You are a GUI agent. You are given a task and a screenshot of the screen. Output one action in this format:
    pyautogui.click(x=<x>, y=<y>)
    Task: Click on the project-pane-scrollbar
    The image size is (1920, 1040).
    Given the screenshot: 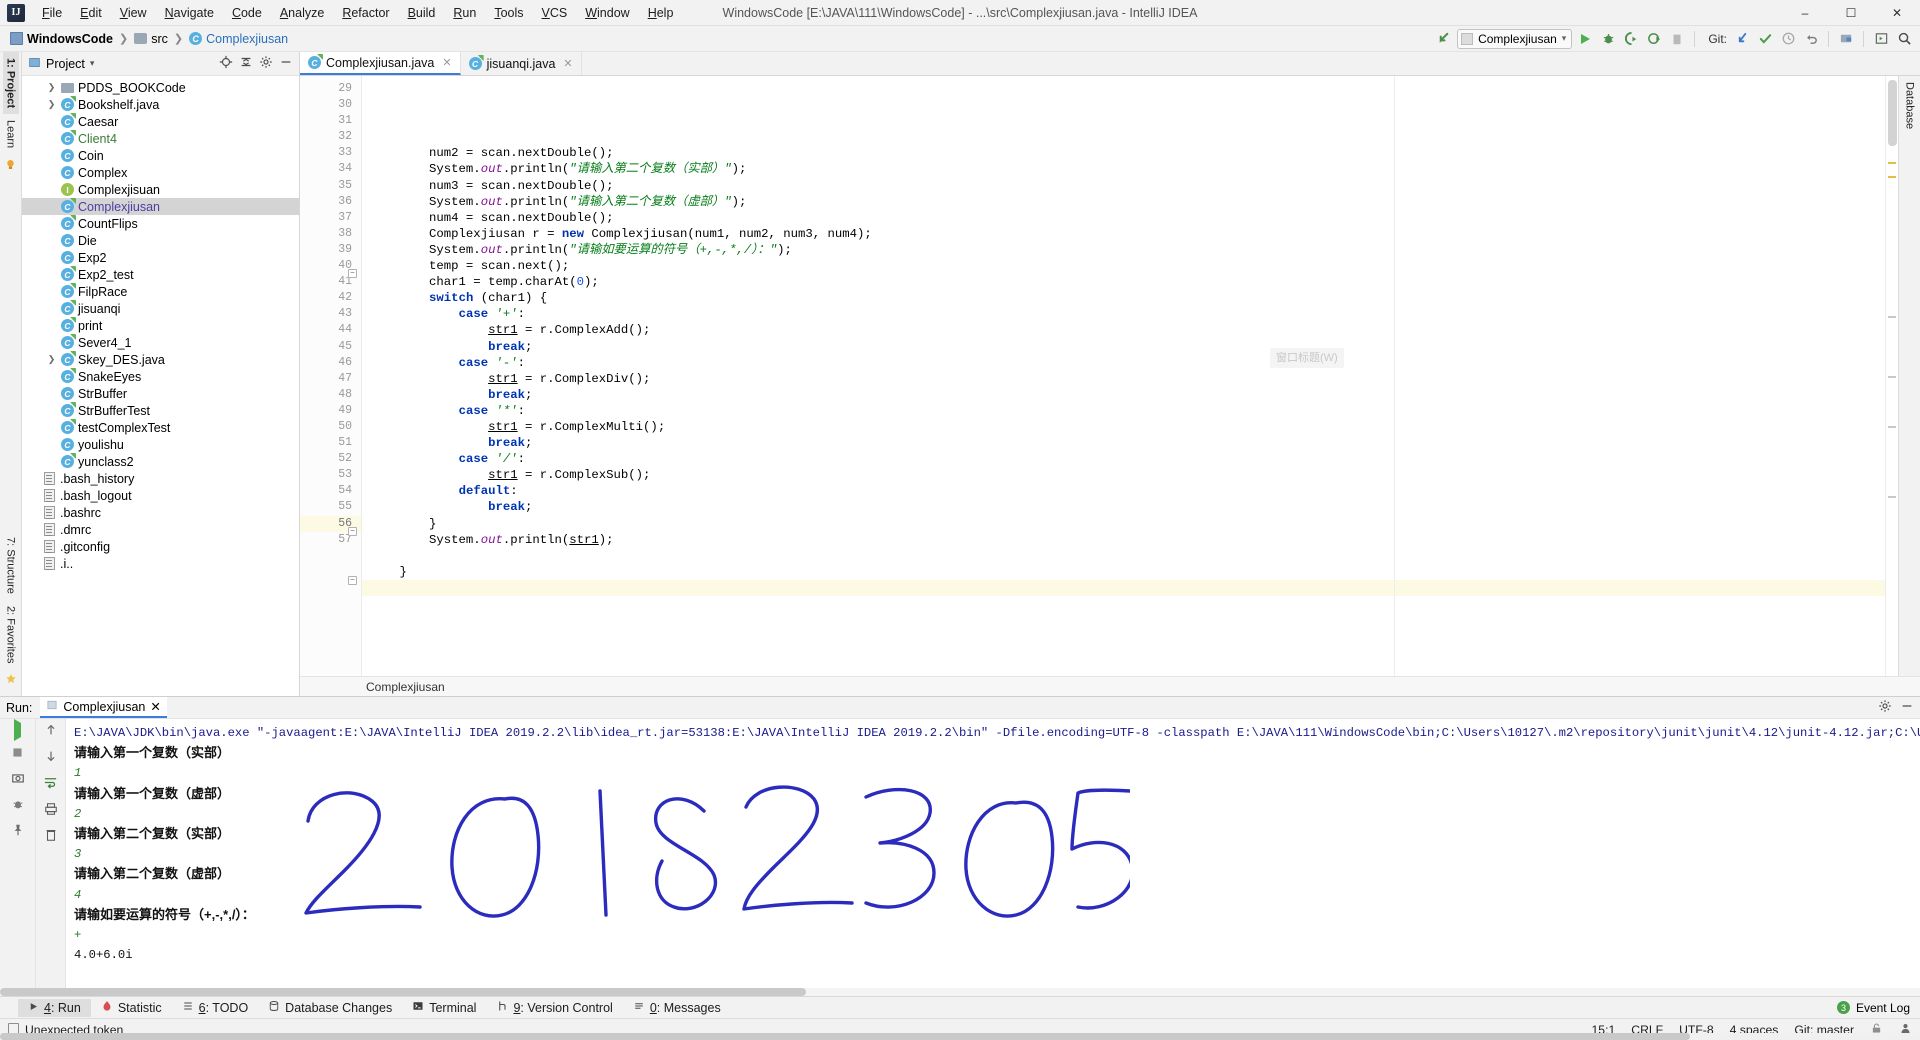 What is the action you would take?
    pyautogui.click(x=960, y=1036)
    